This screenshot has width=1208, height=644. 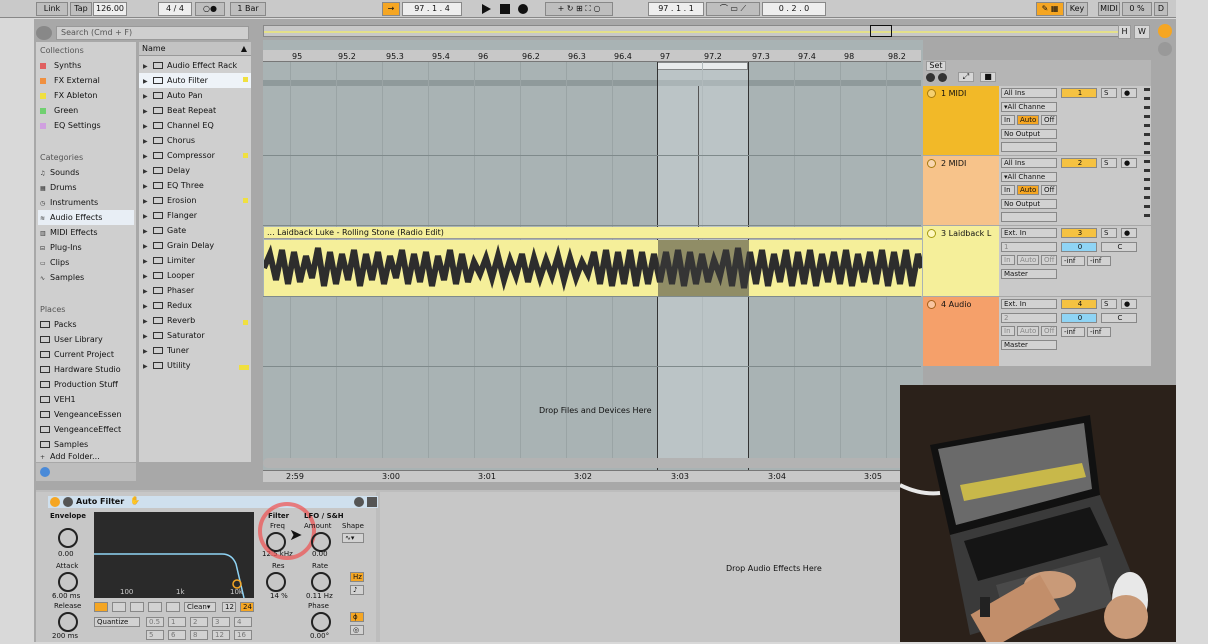 I want to click on place-user-library: User Library, so click(x=71, y=339).